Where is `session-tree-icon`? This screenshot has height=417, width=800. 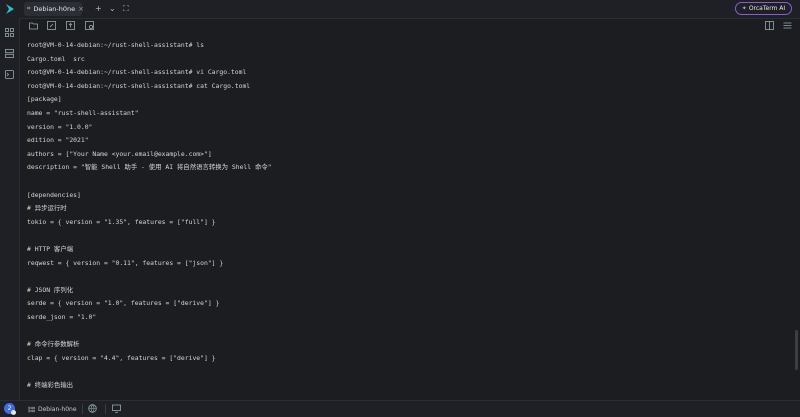 session-tree-icon is located at coordinates (31, 409).